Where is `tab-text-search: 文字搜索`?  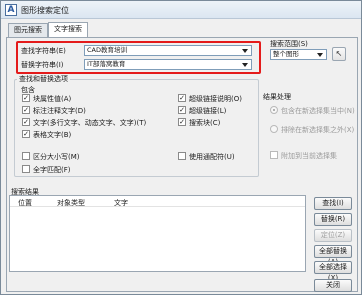
tab-text-search: 文字搜索 is located at coordinates (68, 29).